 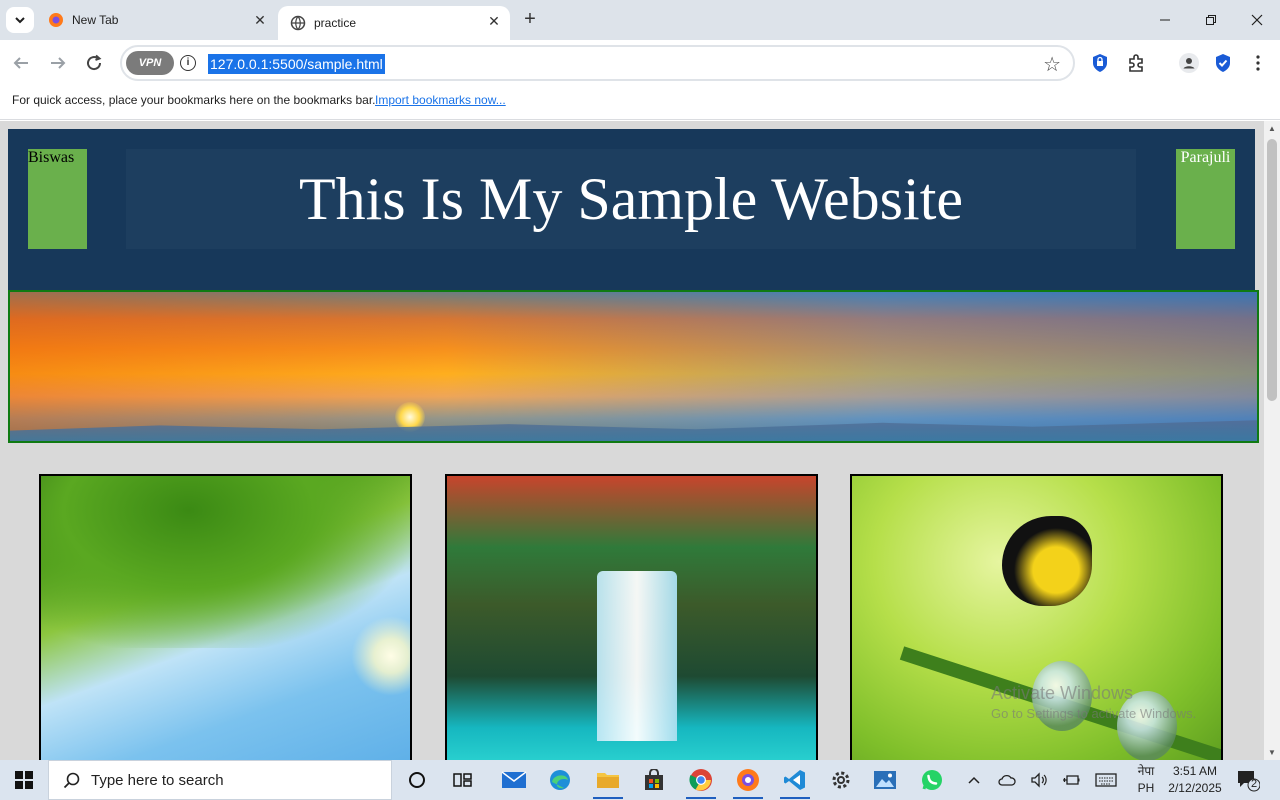 I want to click on start-button, so click(x=24, y=780).